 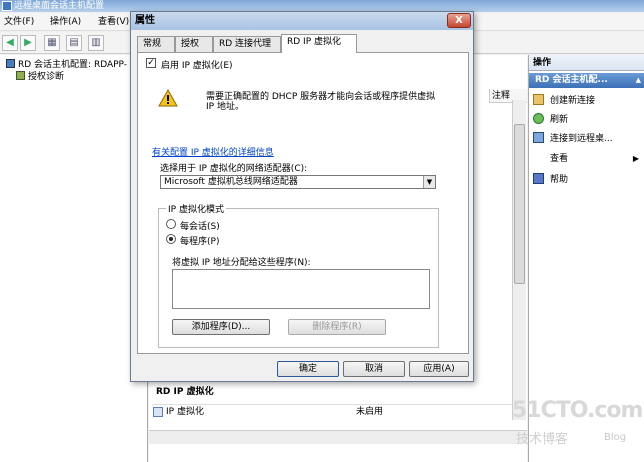 What do you see at coordinates (66, 65) in the screenshot?
I see `tree-item-rdsh-config: RD 会话主机配置: RDAPP-` at bounding box center [66, 65].